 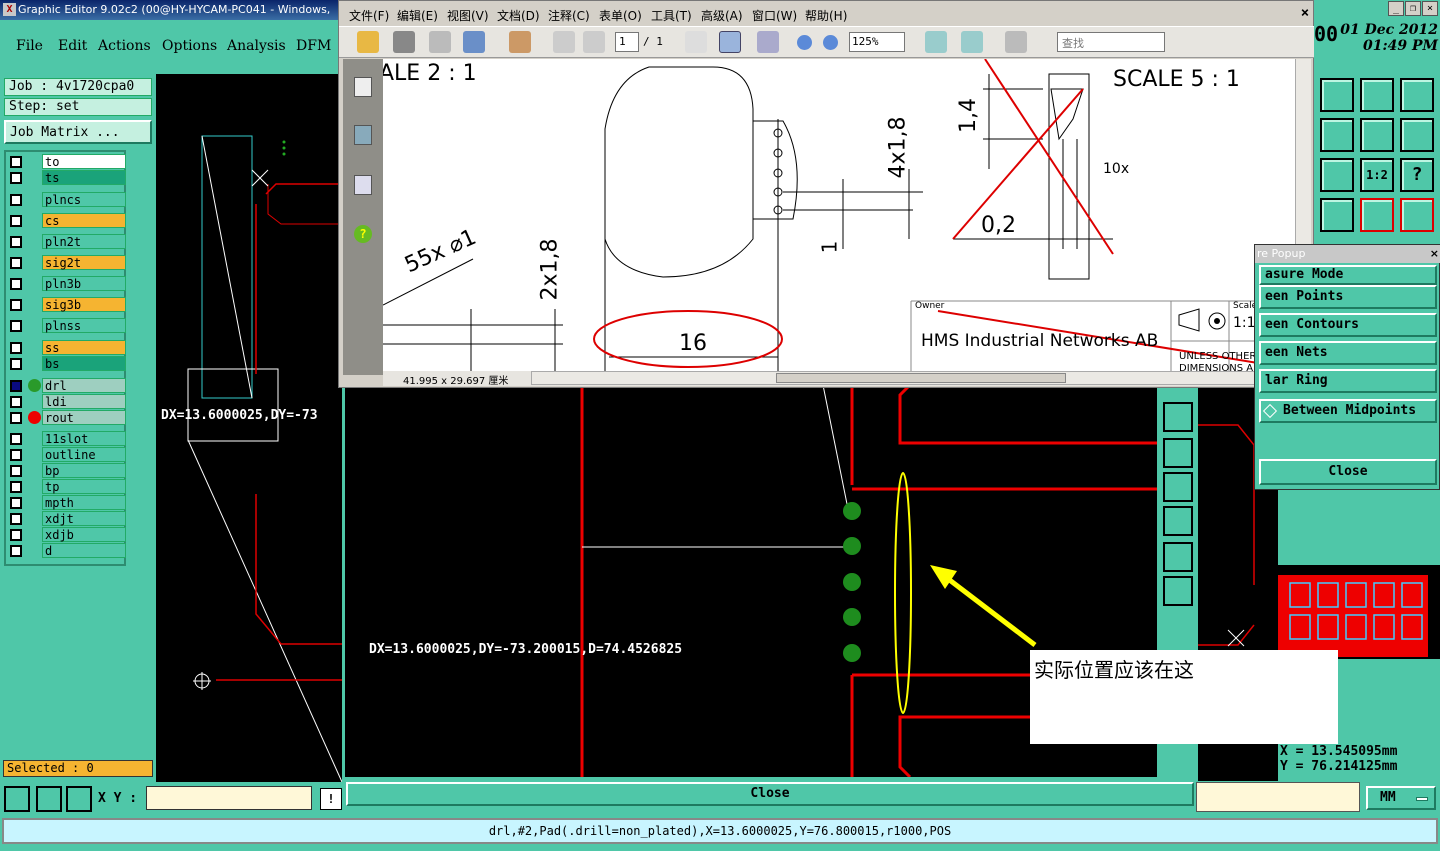 What do you see at coordinates (17, 799) in the screenshot?
I see `snap-icon` at bounding box center [17, 799].